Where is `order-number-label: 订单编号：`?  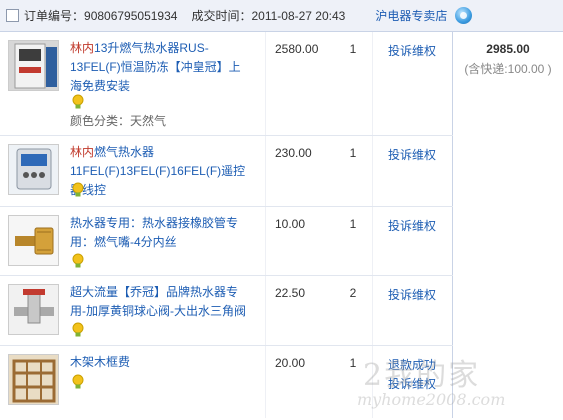
order-number-label: 订单编号： is located at coordinates (54, 16).